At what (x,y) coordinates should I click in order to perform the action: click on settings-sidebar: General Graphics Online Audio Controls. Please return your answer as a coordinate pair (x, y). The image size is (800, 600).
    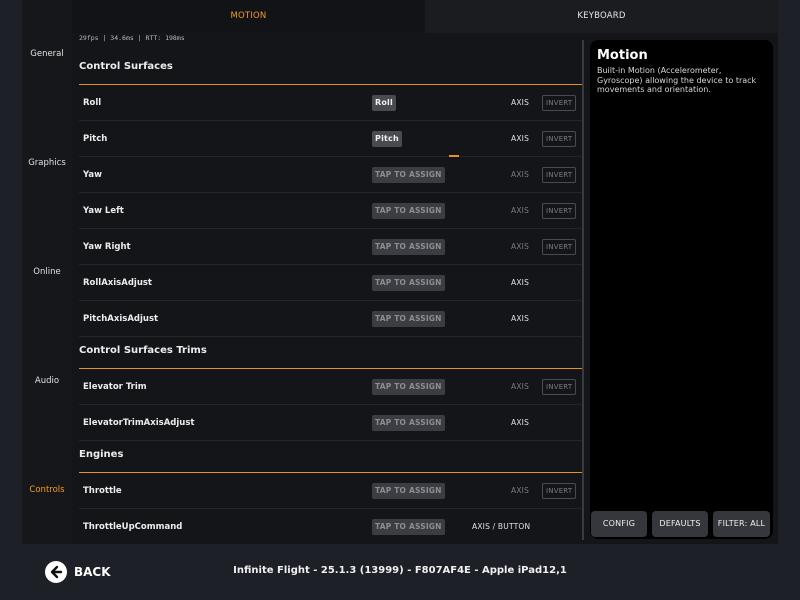
    Looking at the image, I should click on (47, 272).